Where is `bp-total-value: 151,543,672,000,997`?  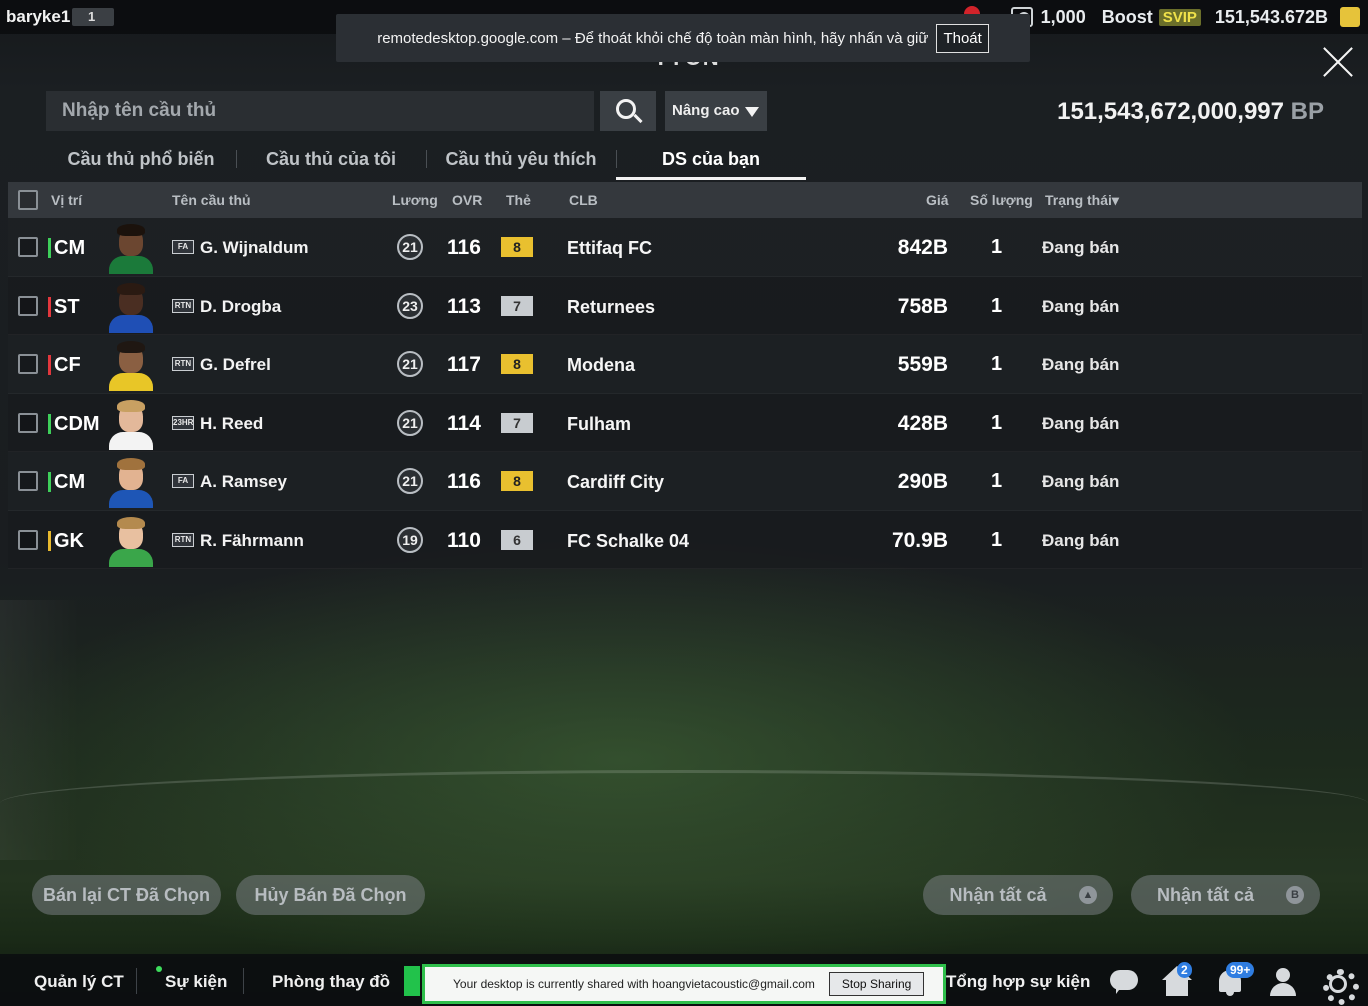 bp-total-value: 151,543,672,000,997 is located at coordinates (1170, 111).